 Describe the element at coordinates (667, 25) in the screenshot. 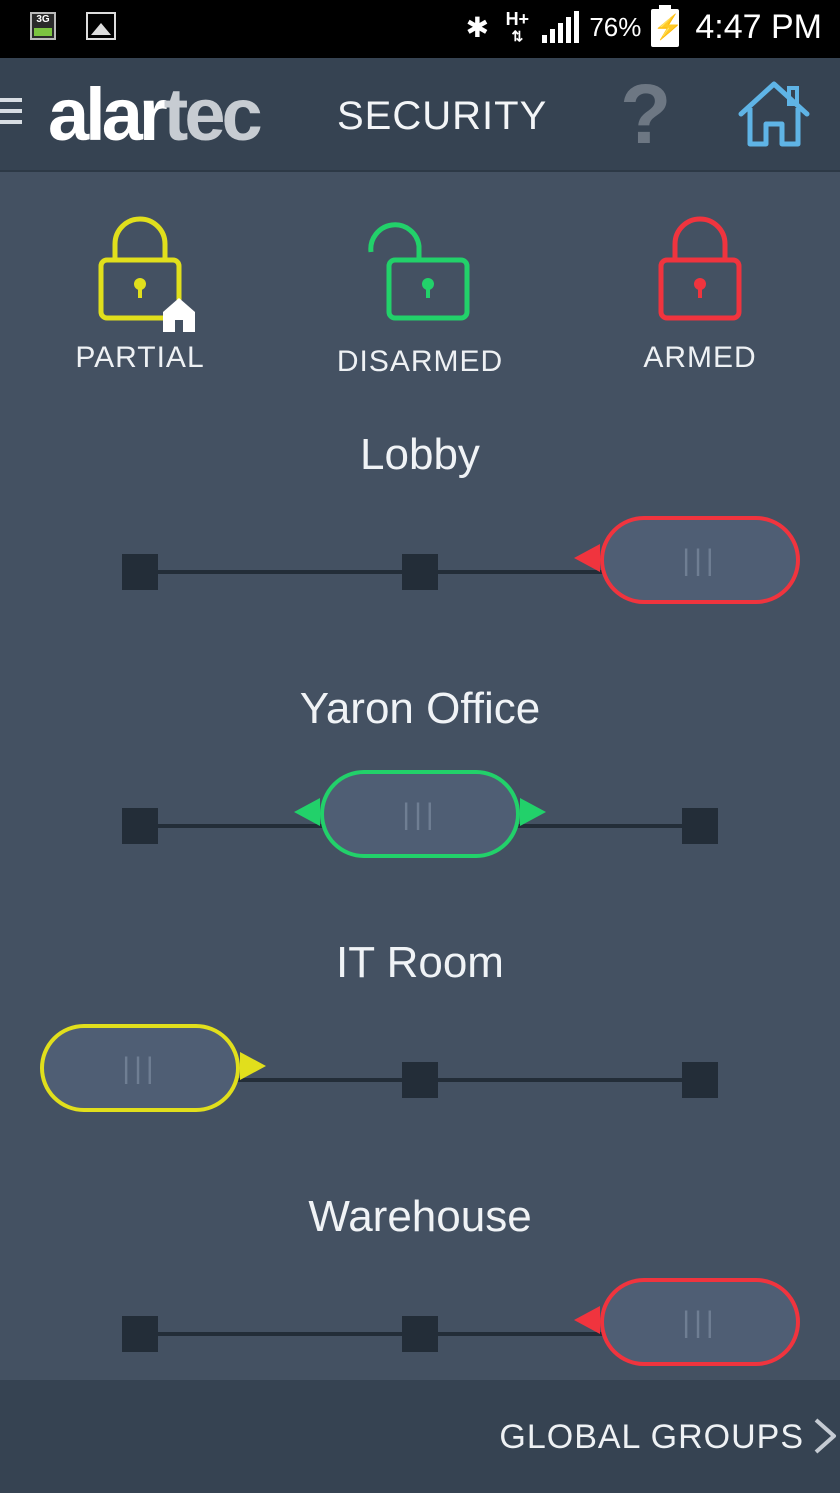

I see `battery-charging-icon` at that location.